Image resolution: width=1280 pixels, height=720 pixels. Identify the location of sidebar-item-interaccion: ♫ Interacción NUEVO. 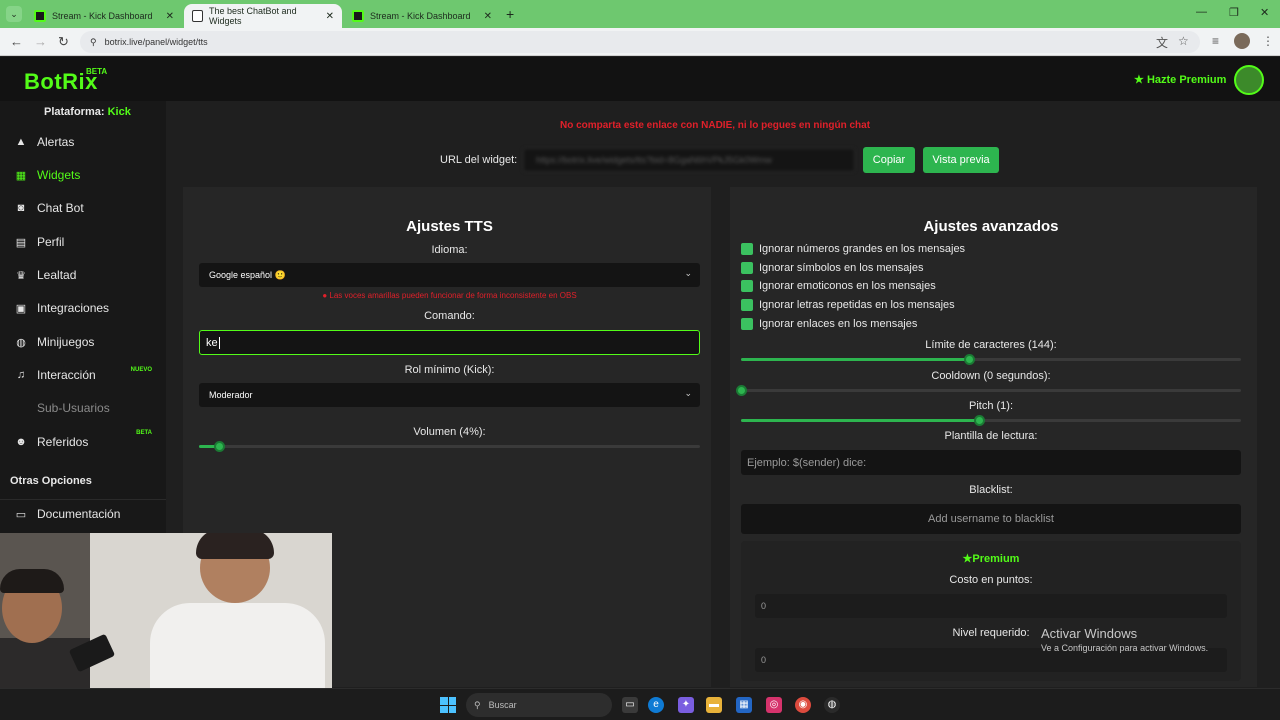
(87, 375).